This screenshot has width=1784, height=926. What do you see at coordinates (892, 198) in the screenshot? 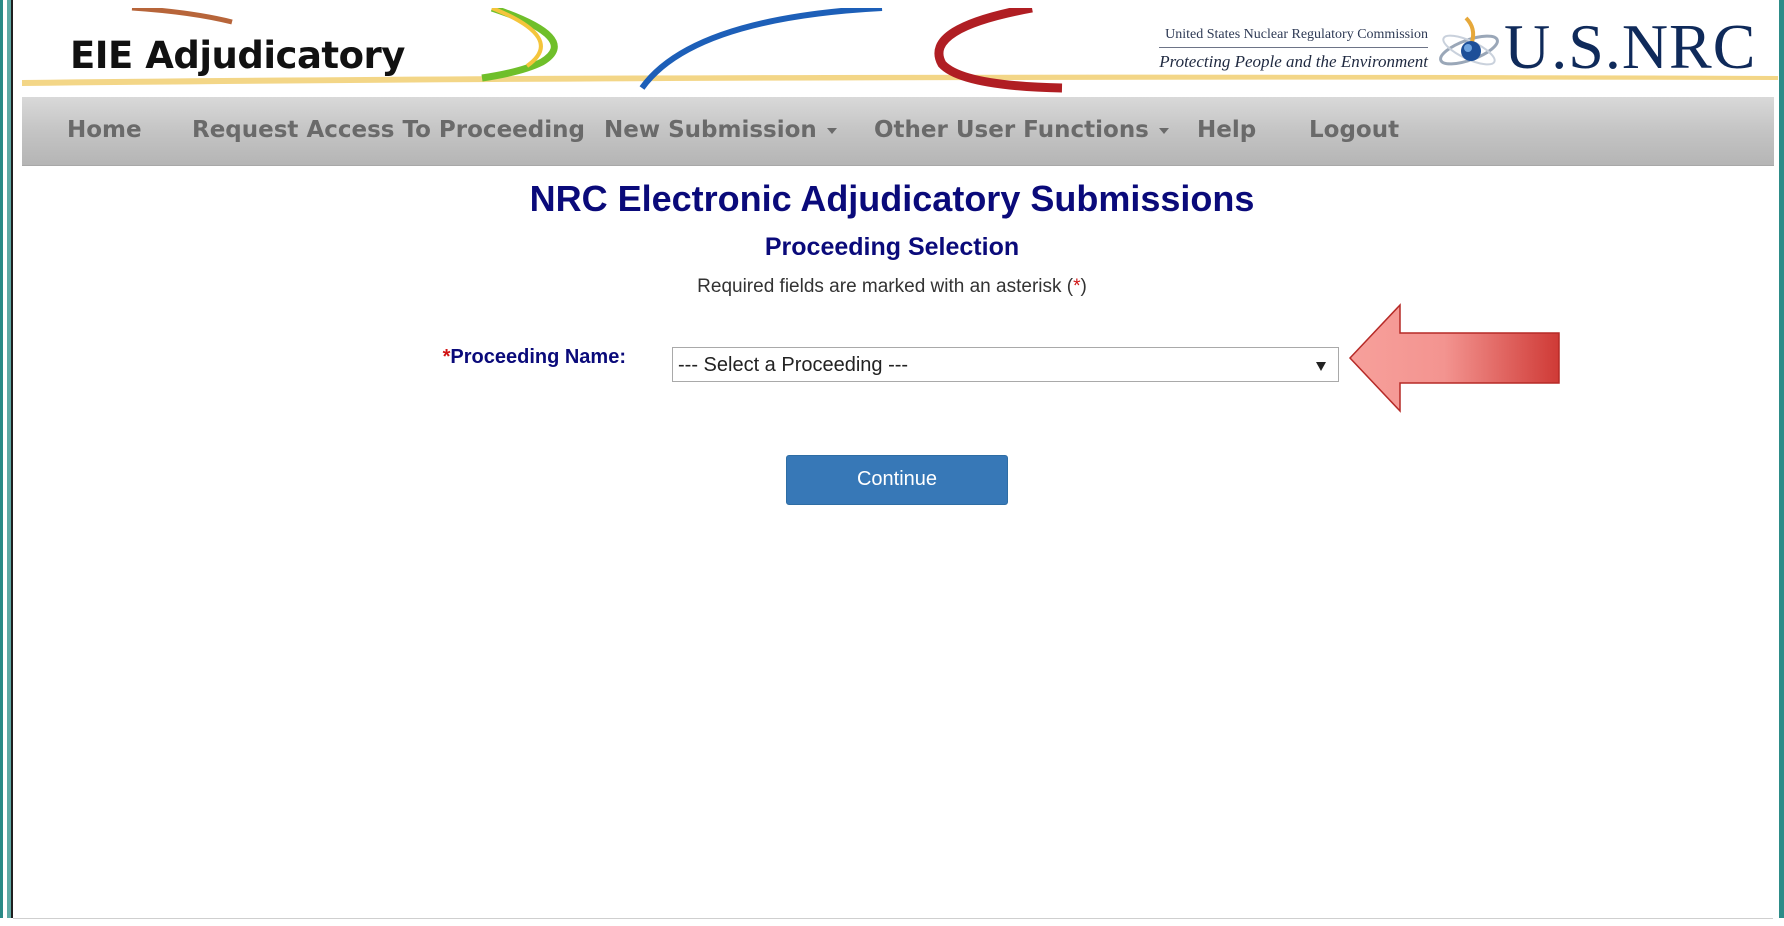
I see `page-title: NRC Electronic Adjudicatory Submissions` at bounding box center [892, 198].